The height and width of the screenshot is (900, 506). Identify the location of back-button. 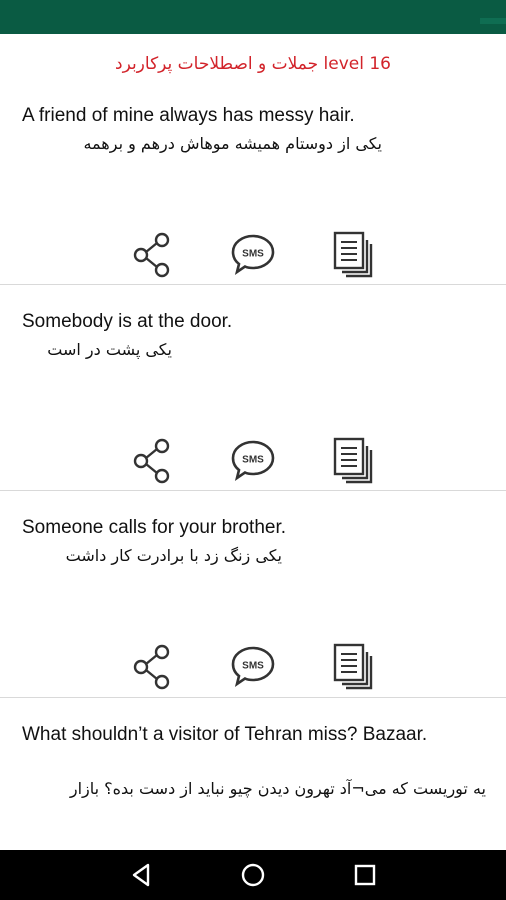
(141, 875).